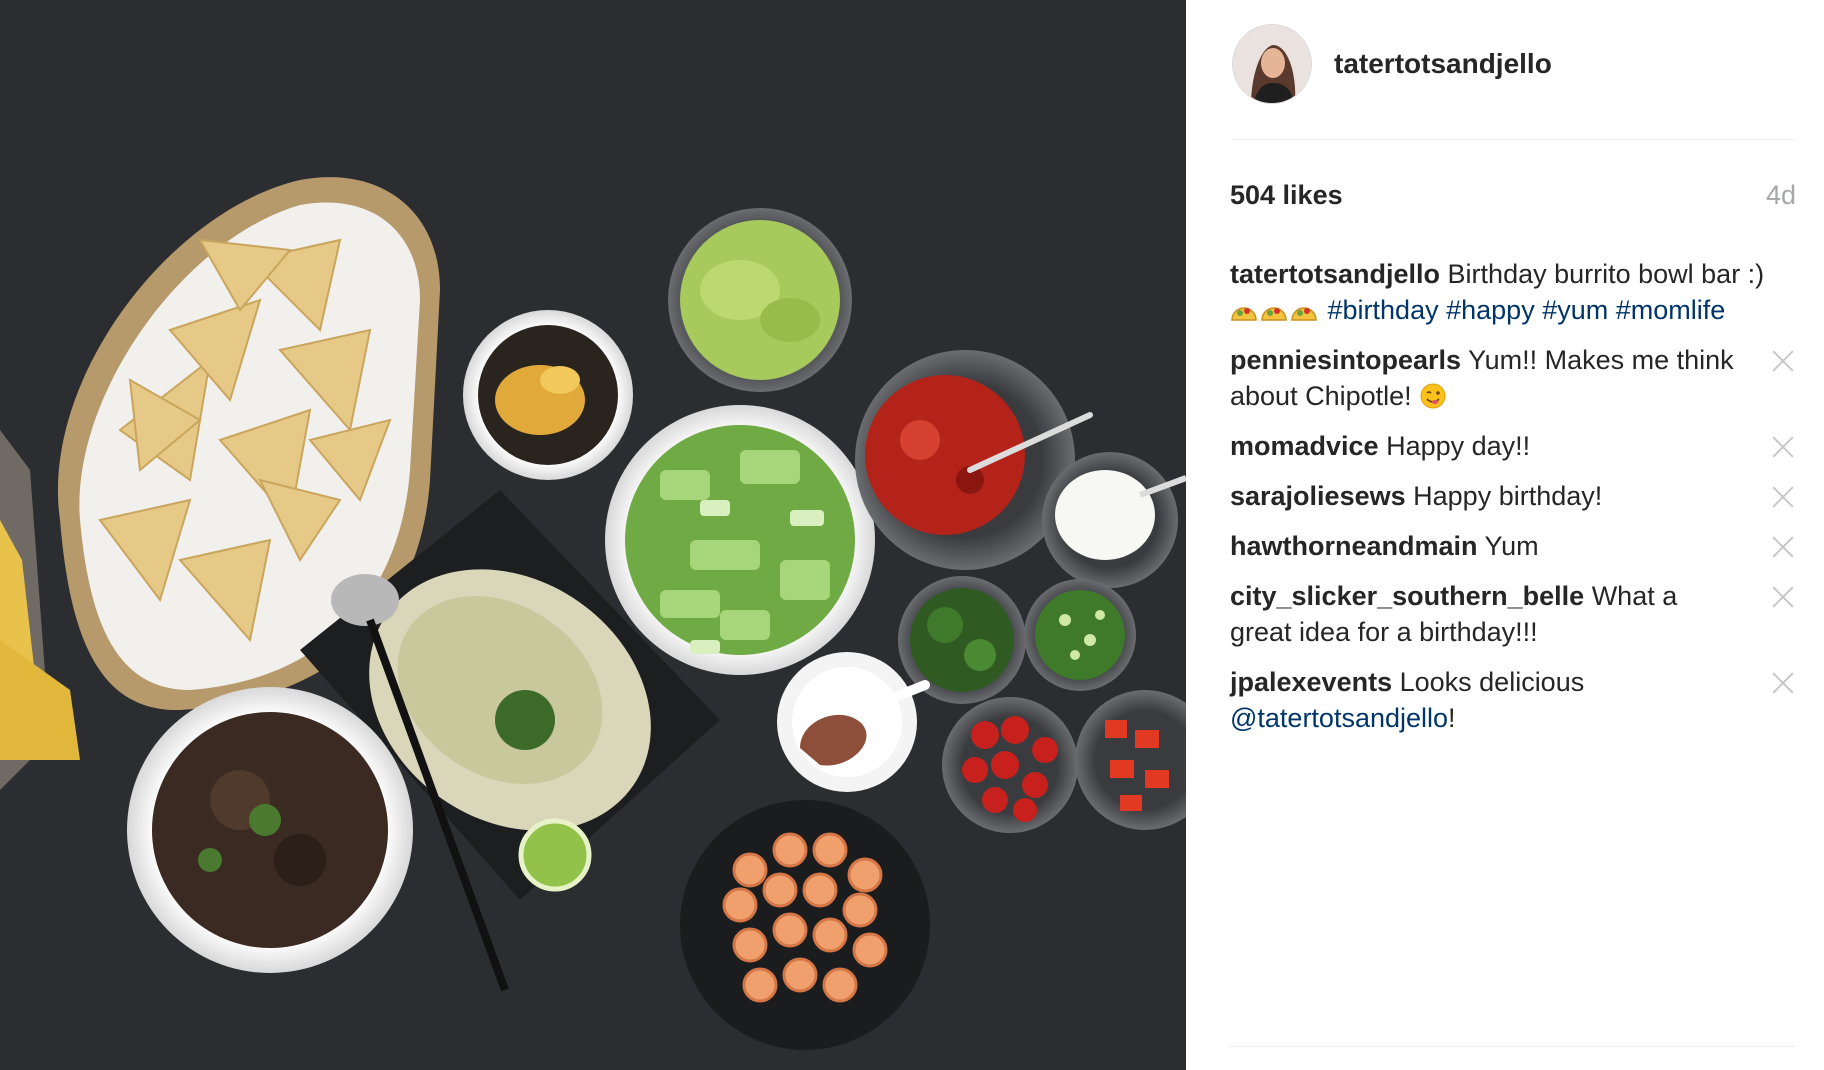 Image resolution: width=1824 pixels, height=1070 pixels. Describe the element at coordinates (1318, 496) in the screenshot. I see `comment-author: sarajoliesews` at that location.